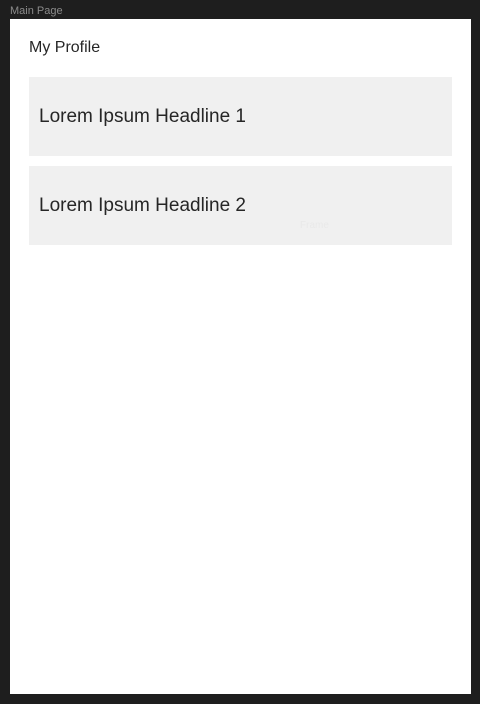  Describe the element at coordinates (36, 11) in the screenshot. I see `frame-name-label: Main Page` at that location.